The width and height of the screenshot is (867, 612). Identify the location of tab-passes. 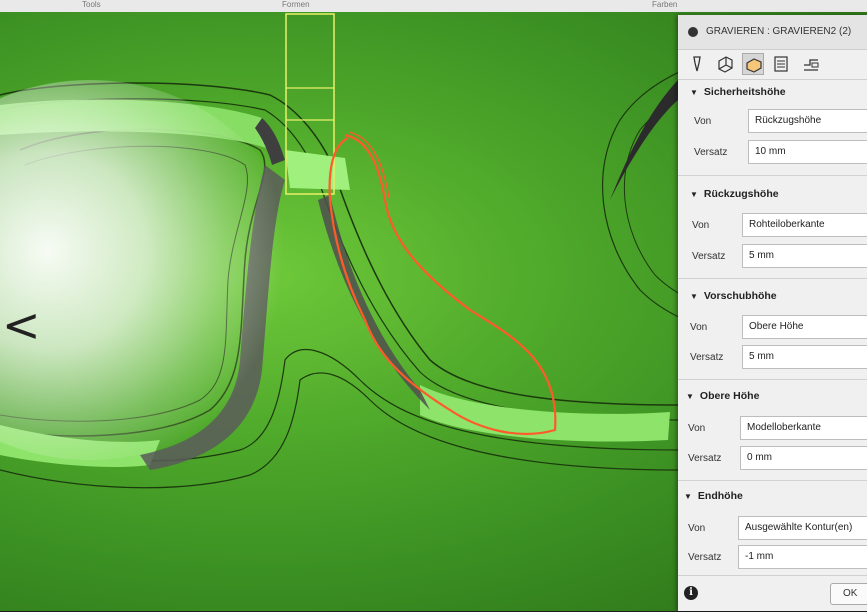
(781, 64).